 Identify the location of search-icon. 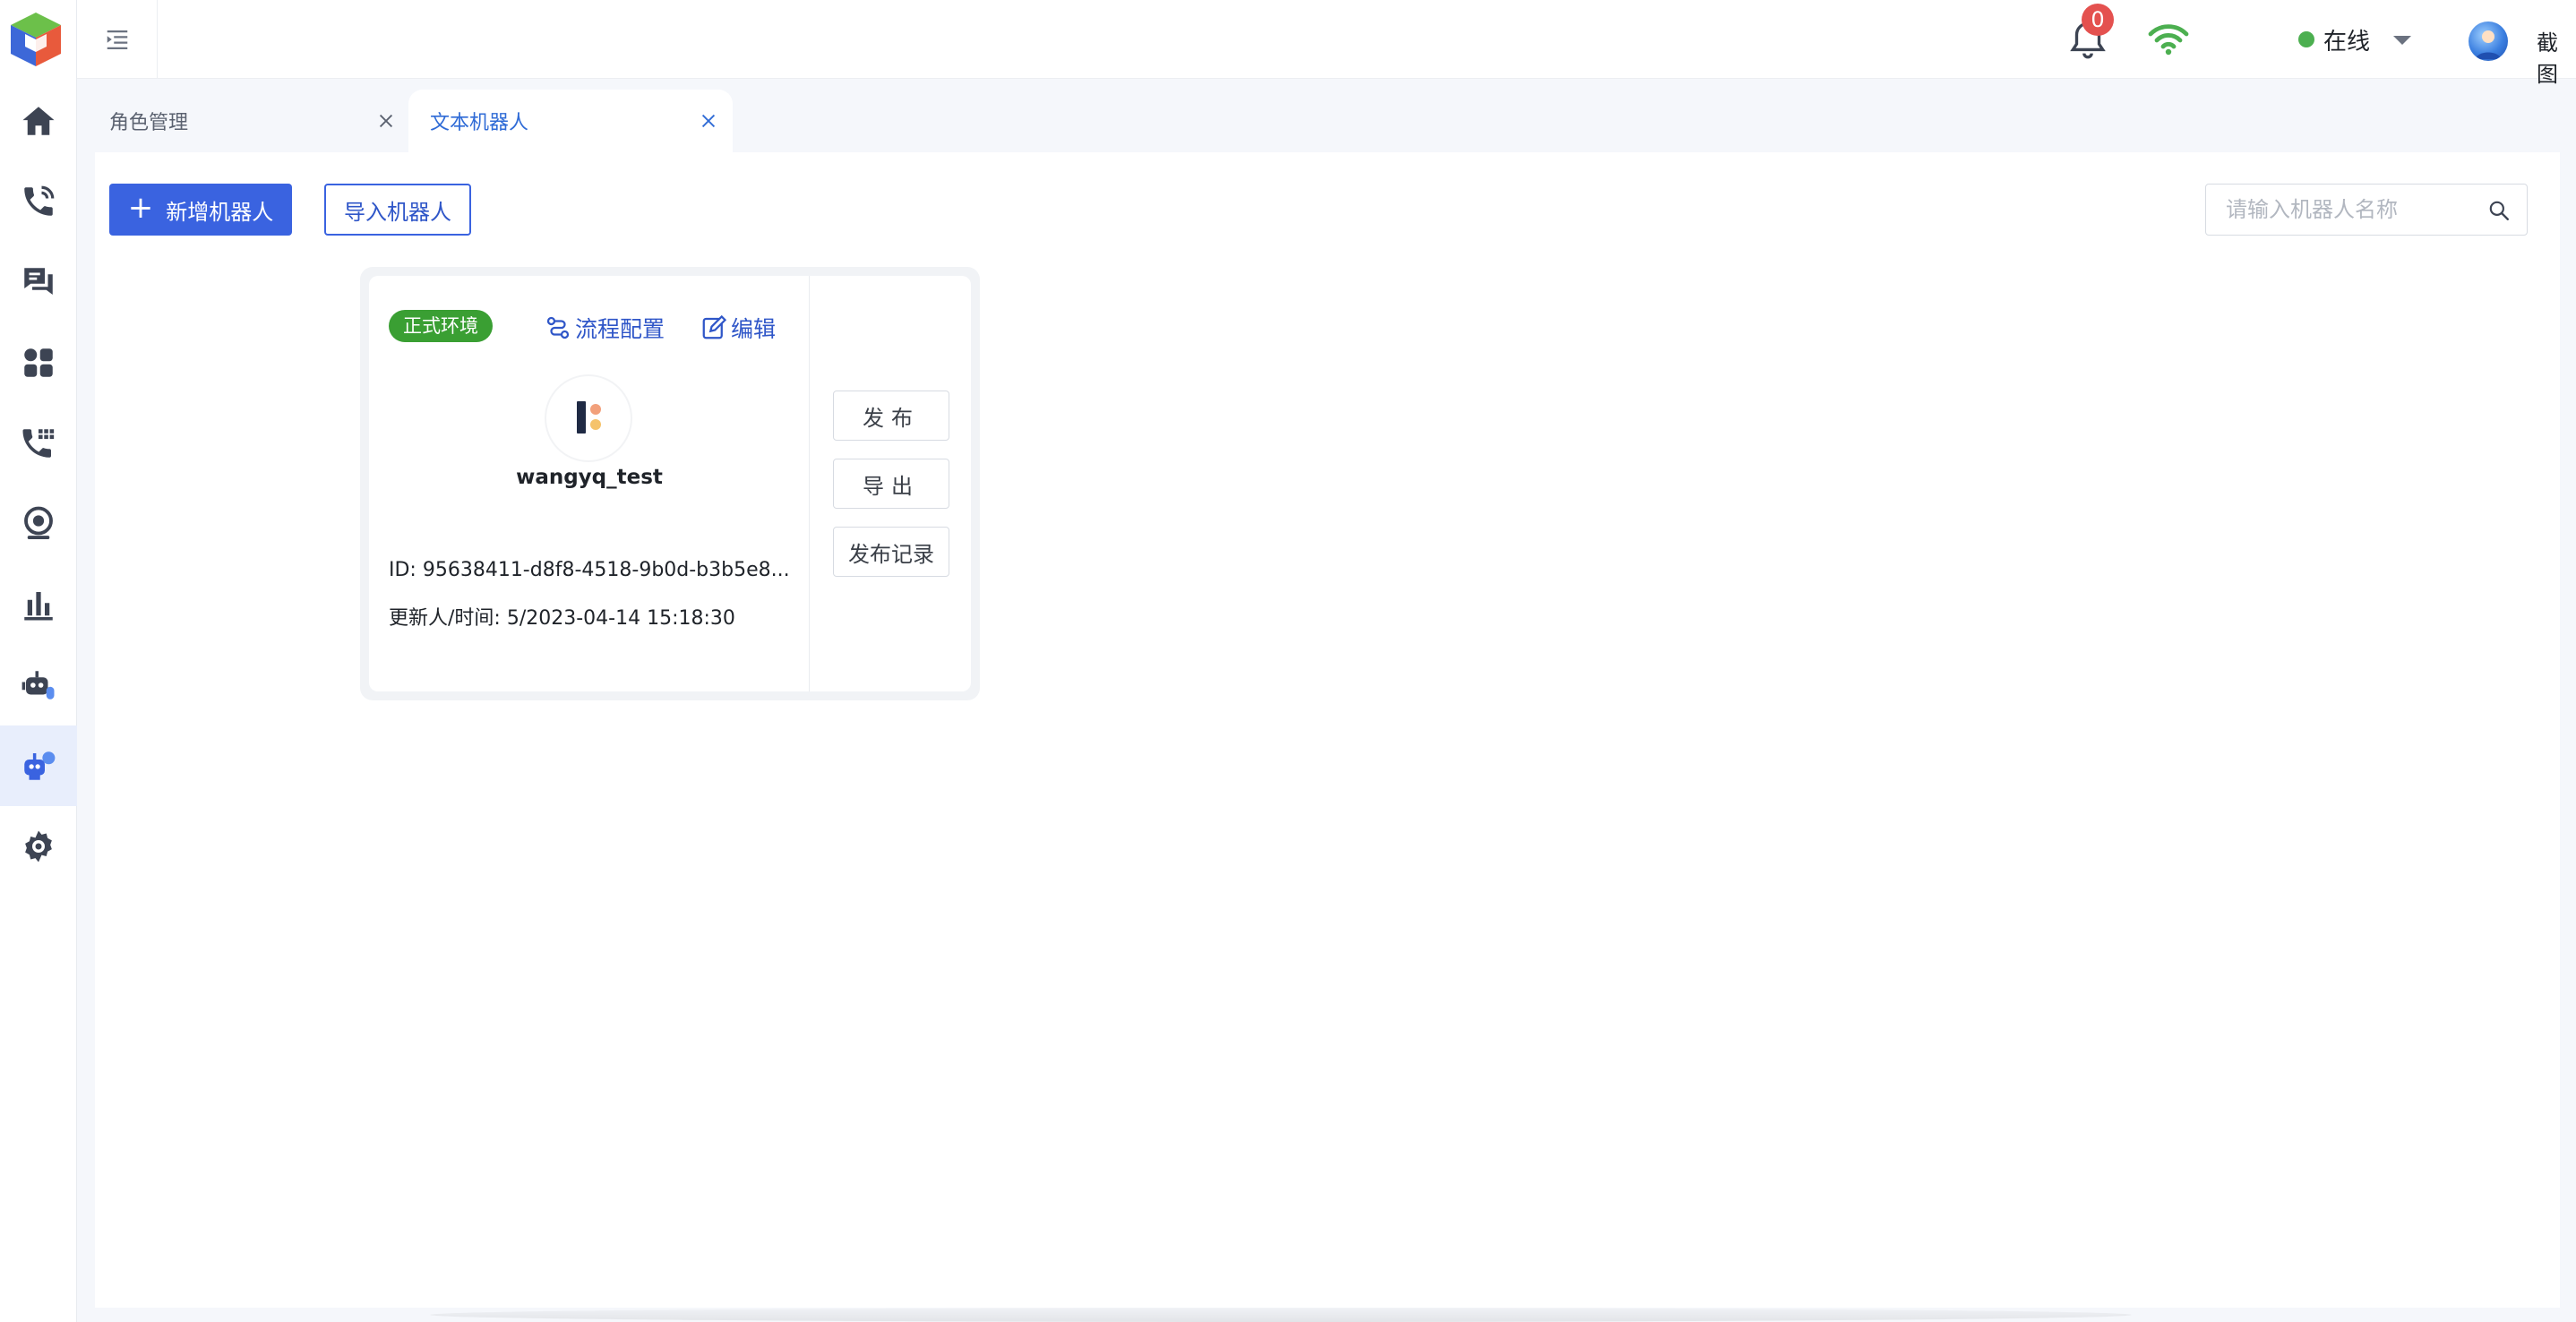
(2499, 211).